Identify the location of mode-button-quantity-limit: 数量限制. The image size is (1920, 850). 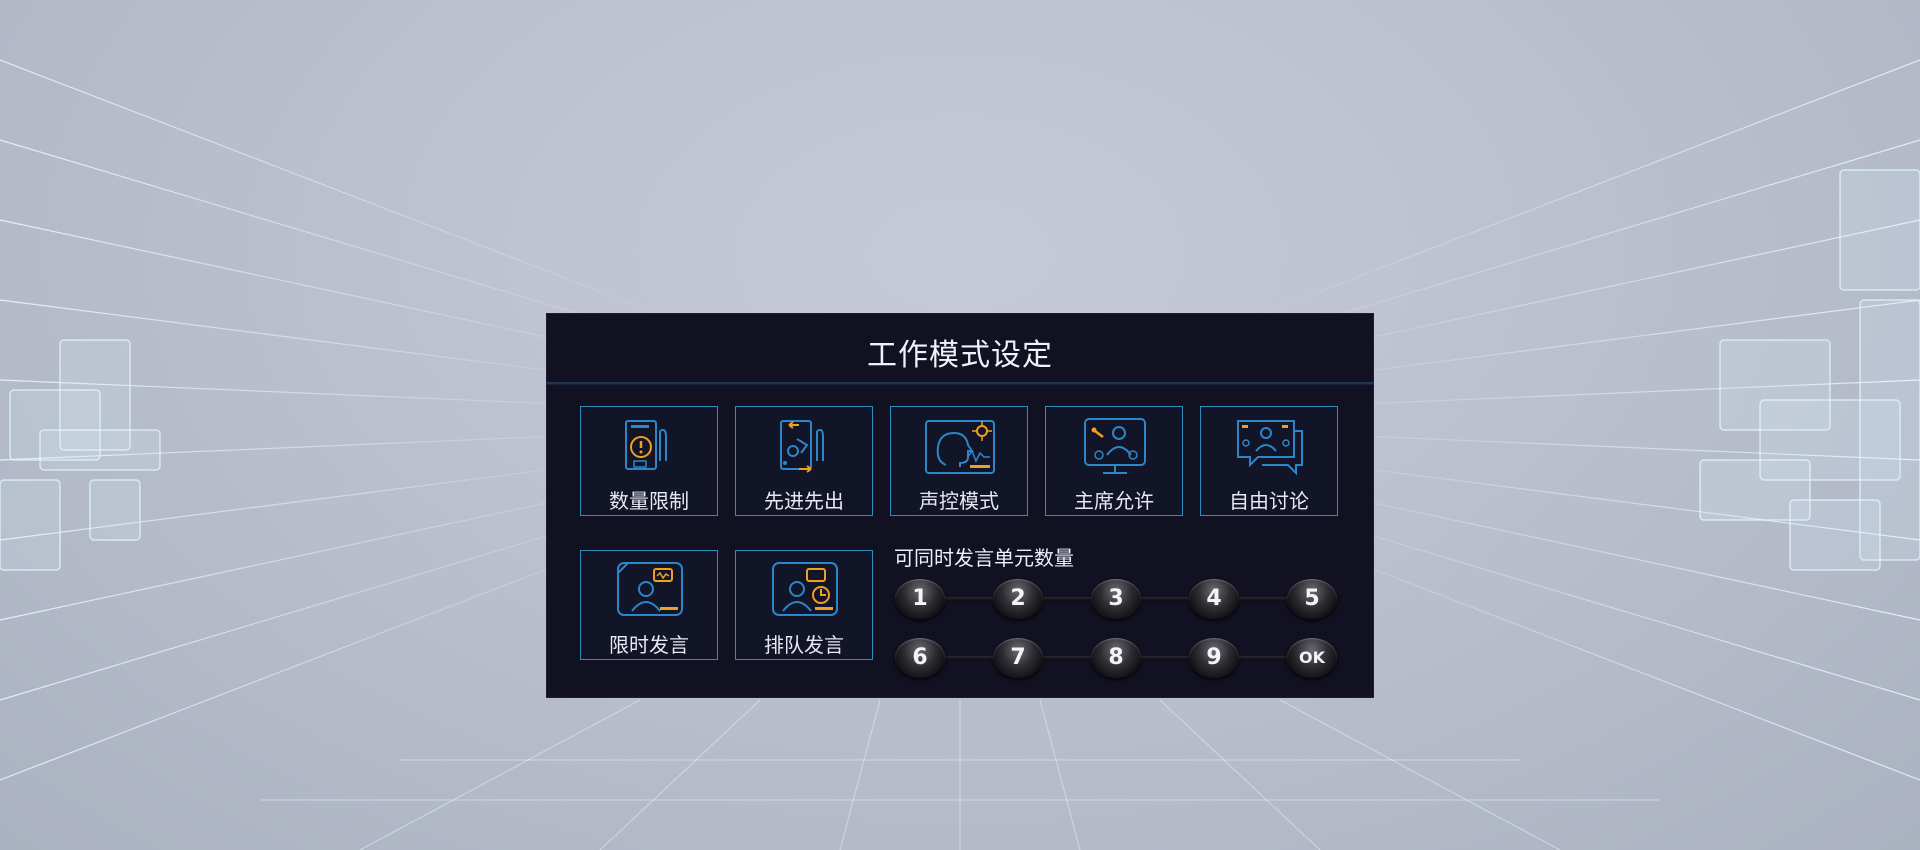
(649, 461).